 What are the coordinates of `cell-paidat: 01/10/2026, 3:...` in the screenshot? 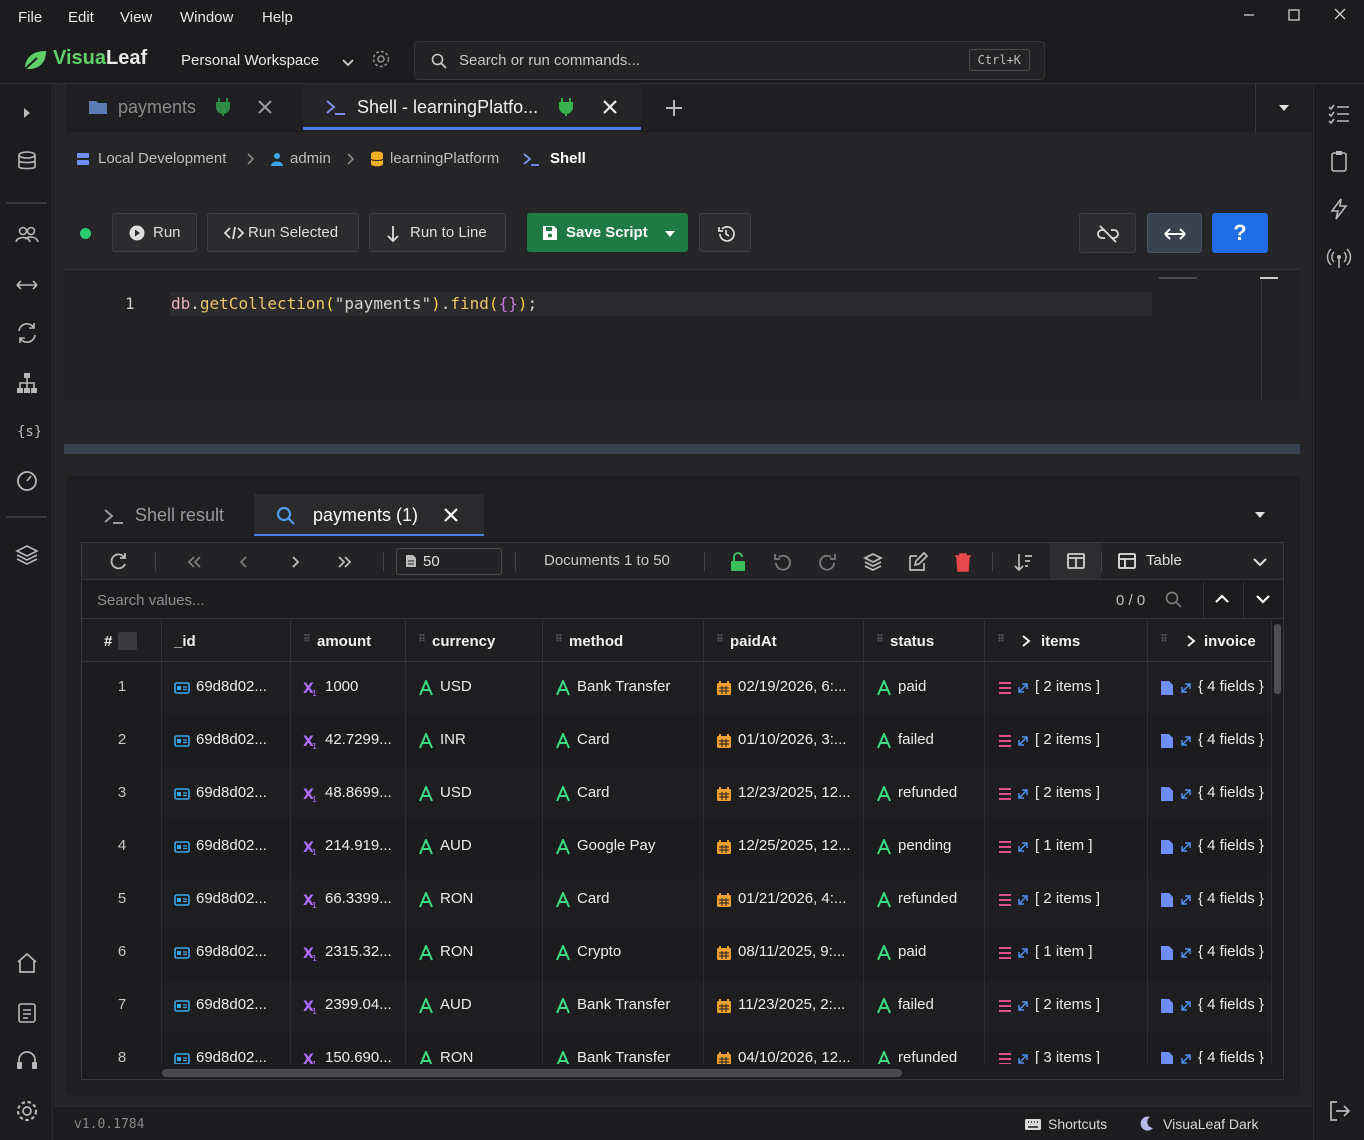 It's located at (784, 741).